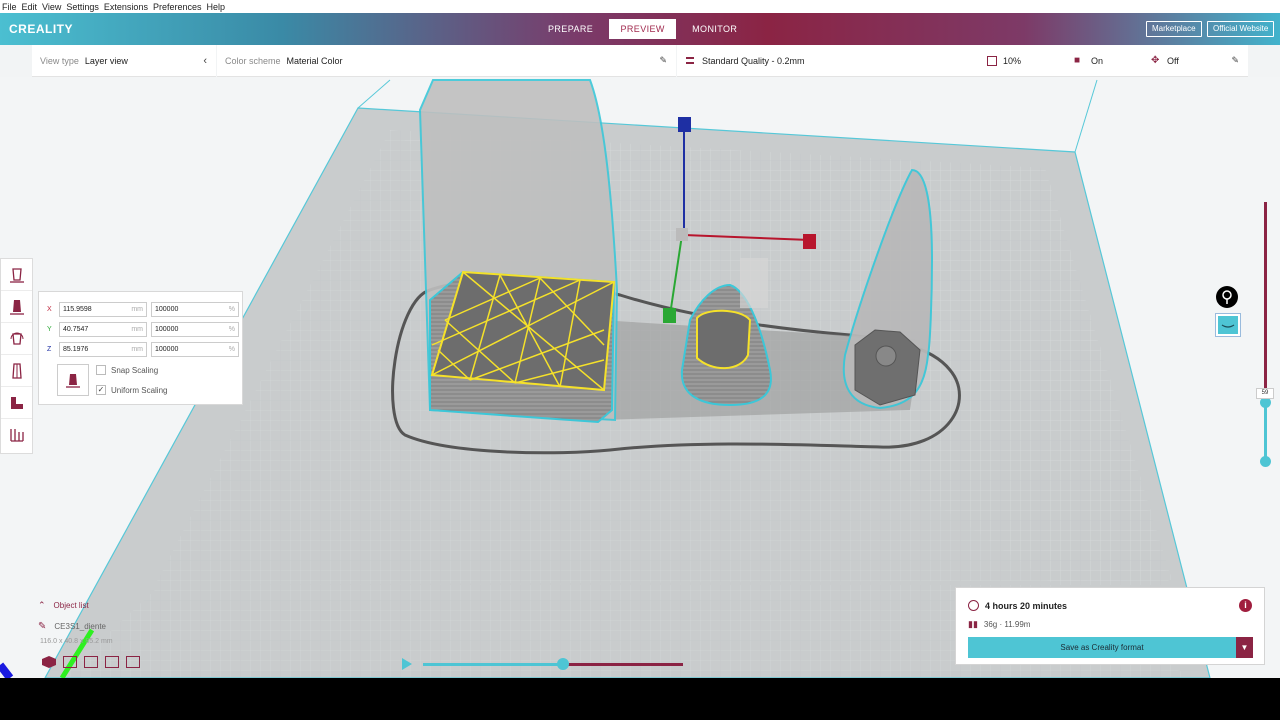 Image resolution: width=1280 pixels, height=720 pixels. I want to click on layer-slider-fill, so click(1265, 432).